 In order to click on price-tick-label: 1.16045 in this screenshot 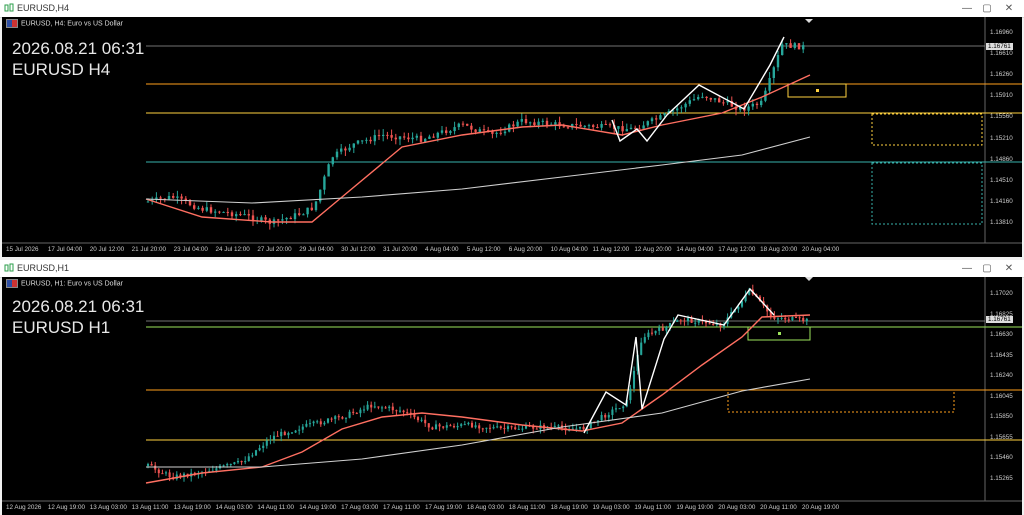, I will do `click(1001, 396)`.